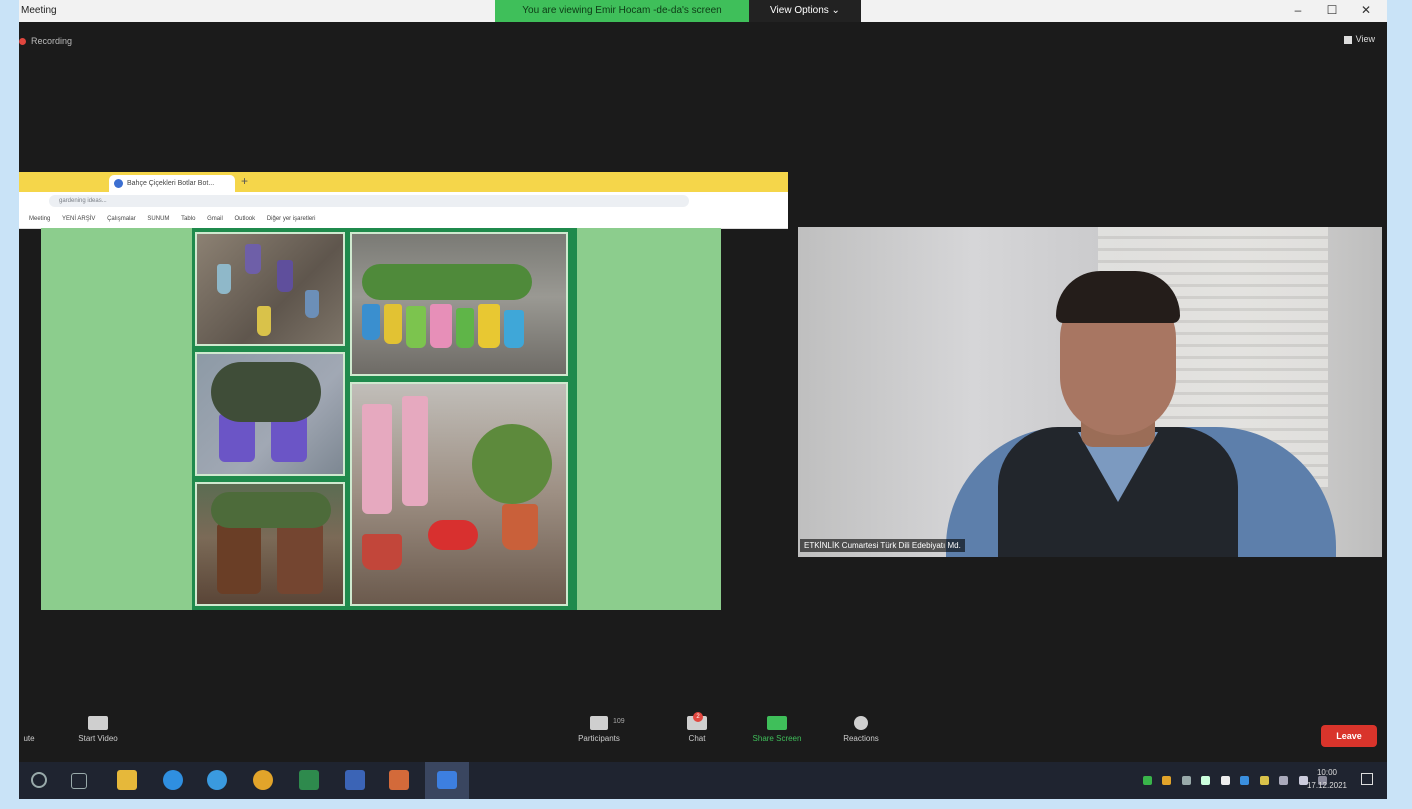  I want to click on maximize-button: ☐, so click(1332, 10).